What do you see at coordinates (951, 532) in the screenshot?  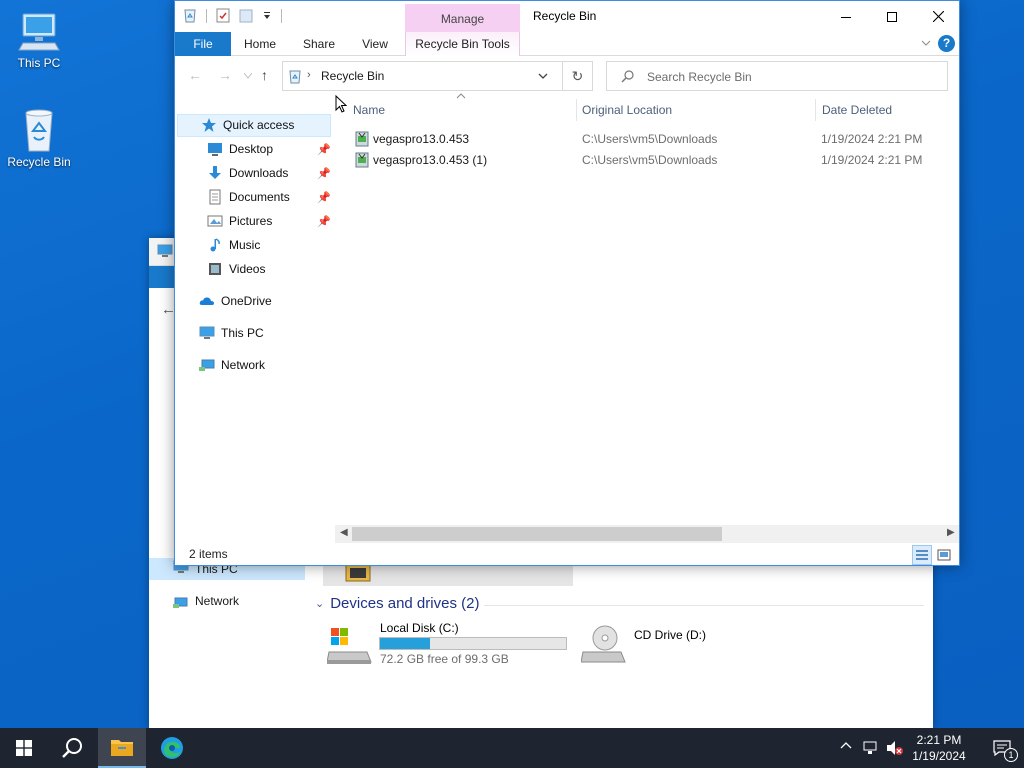 I see `scroll-right-icon: ▶` at bounding box center [951, 532].